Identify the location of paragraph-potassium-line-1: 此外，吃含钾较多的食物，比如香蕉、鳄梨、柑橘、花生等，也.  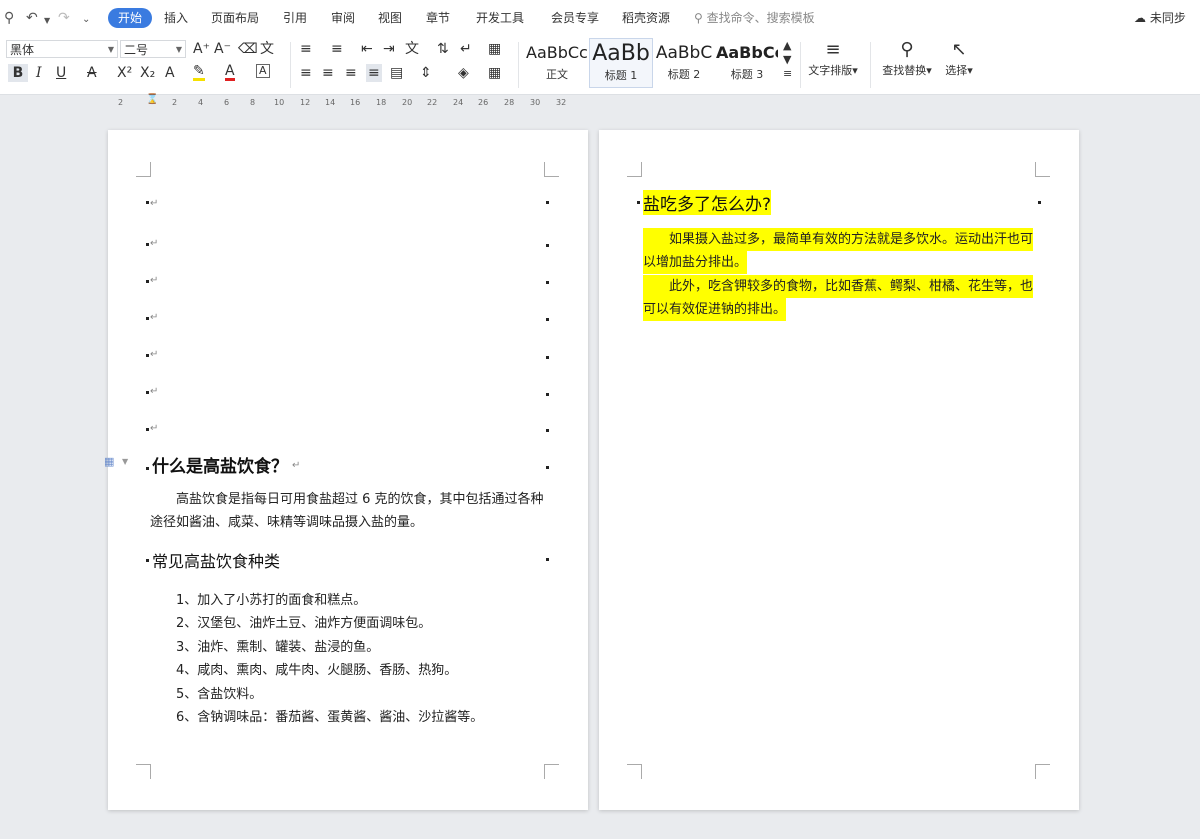
(838, 286).